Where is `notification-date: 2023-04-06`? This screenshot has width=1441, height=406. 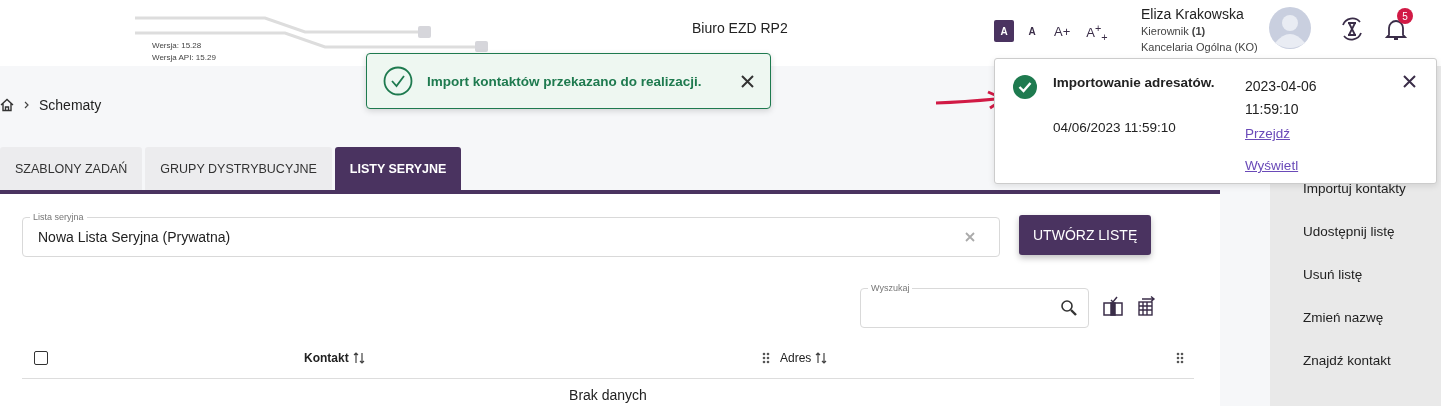 notification-date: 2023-04-06 is located at coordinates (1281, 86).